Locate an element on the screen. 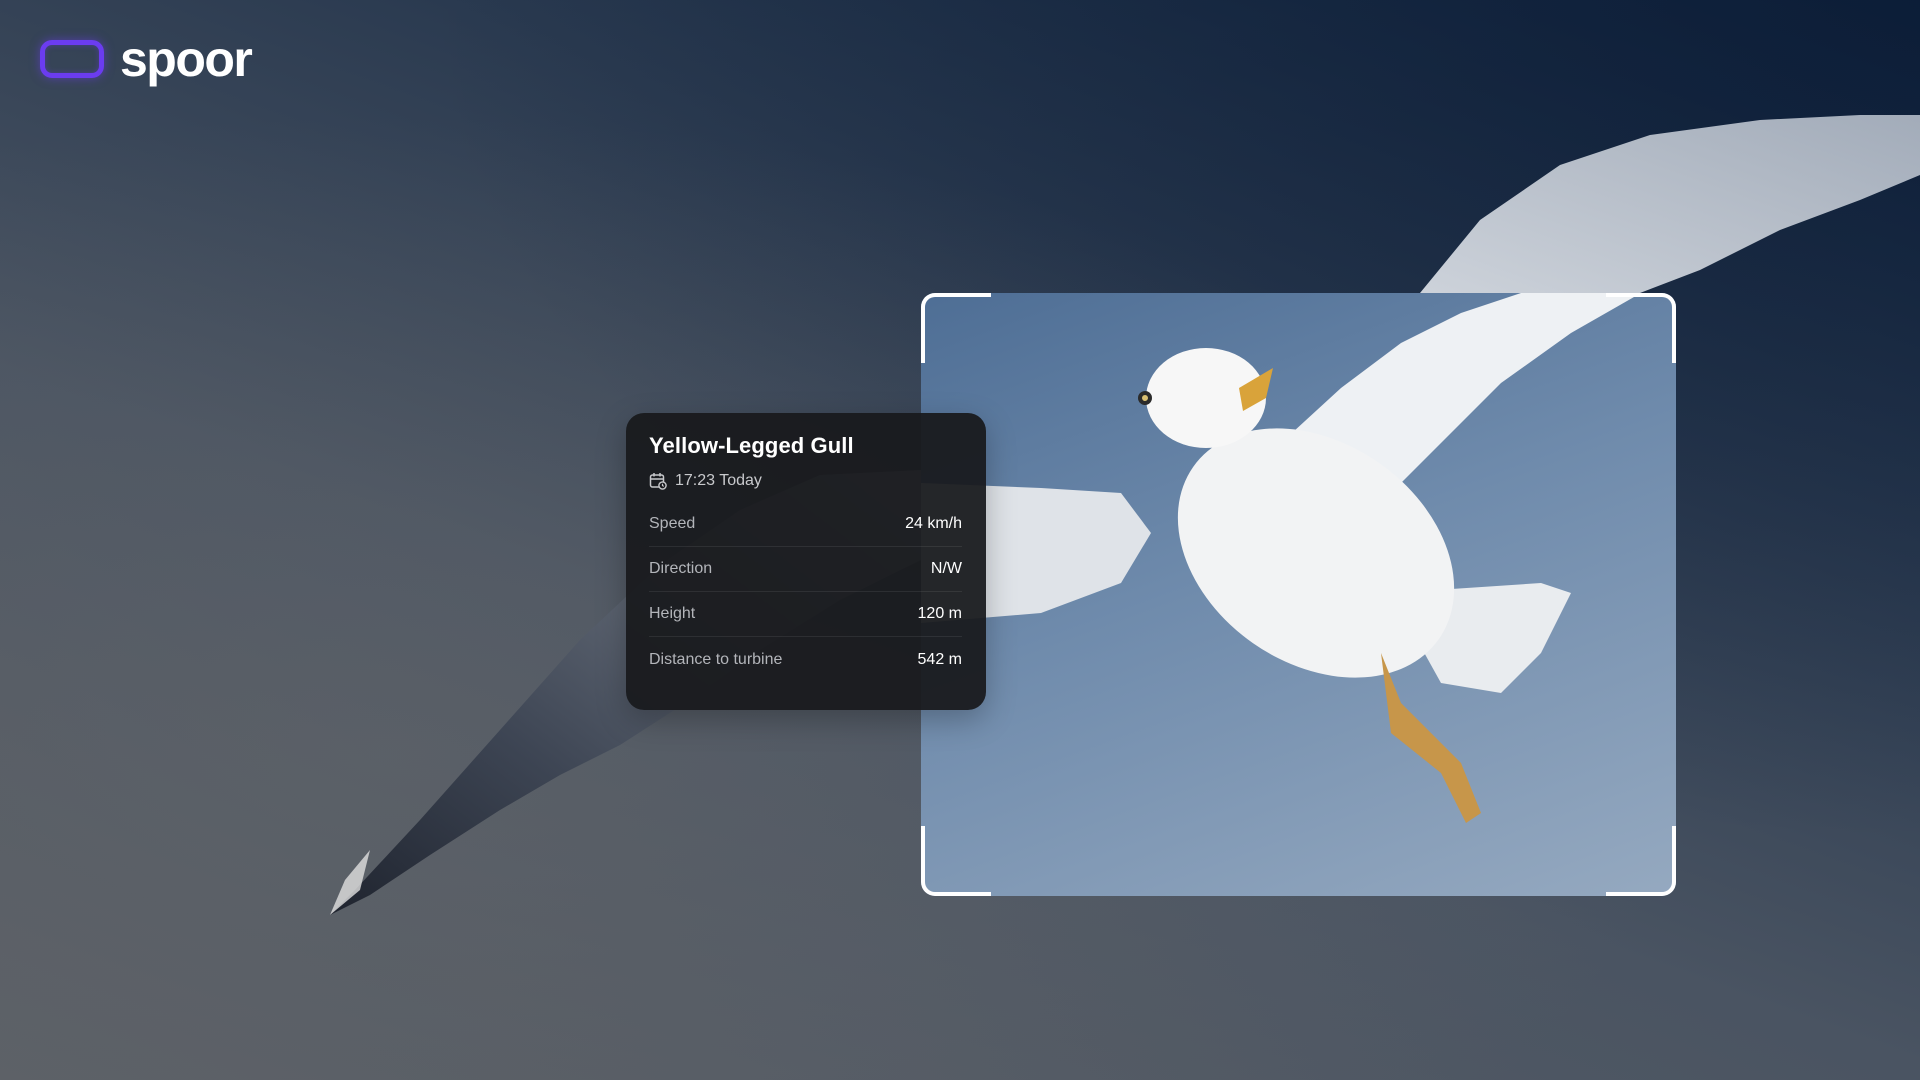  detection-corner-top-left is located at coordinates (956, 328).